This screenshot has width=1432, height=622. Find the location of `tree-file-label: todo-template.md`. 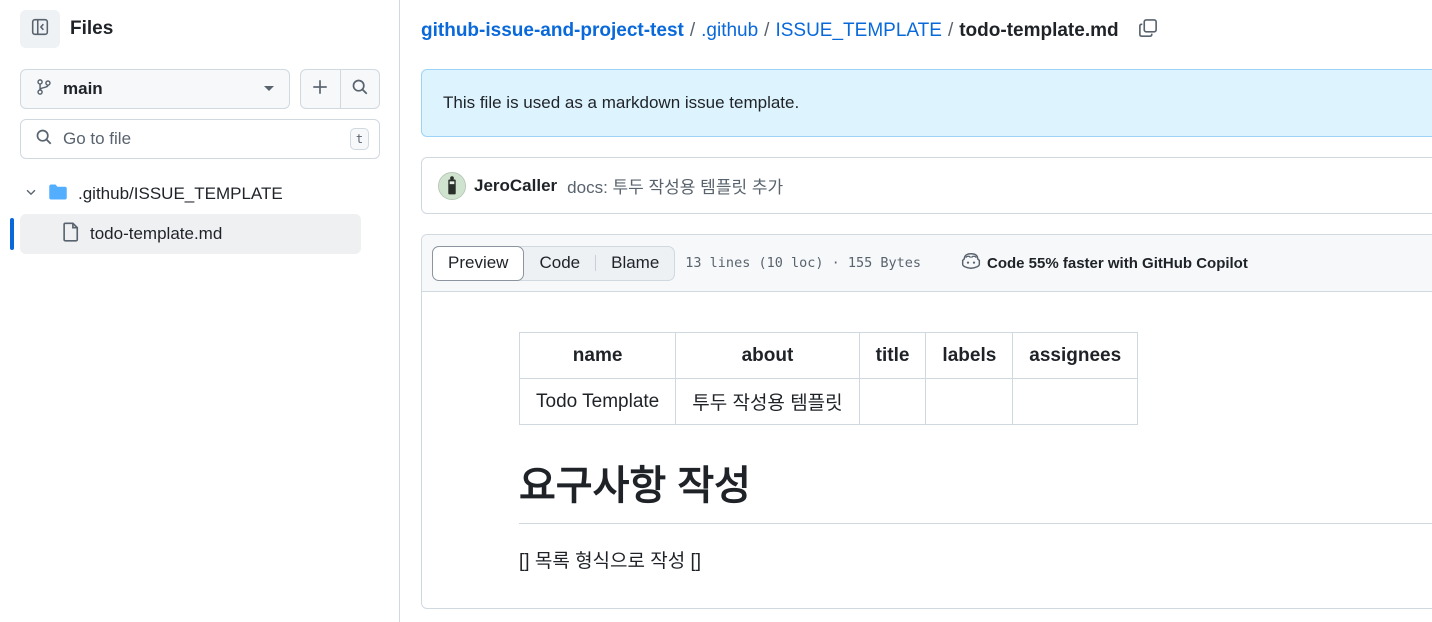

tree-file-label: todo-template.md is located at coordinates (156, 233).